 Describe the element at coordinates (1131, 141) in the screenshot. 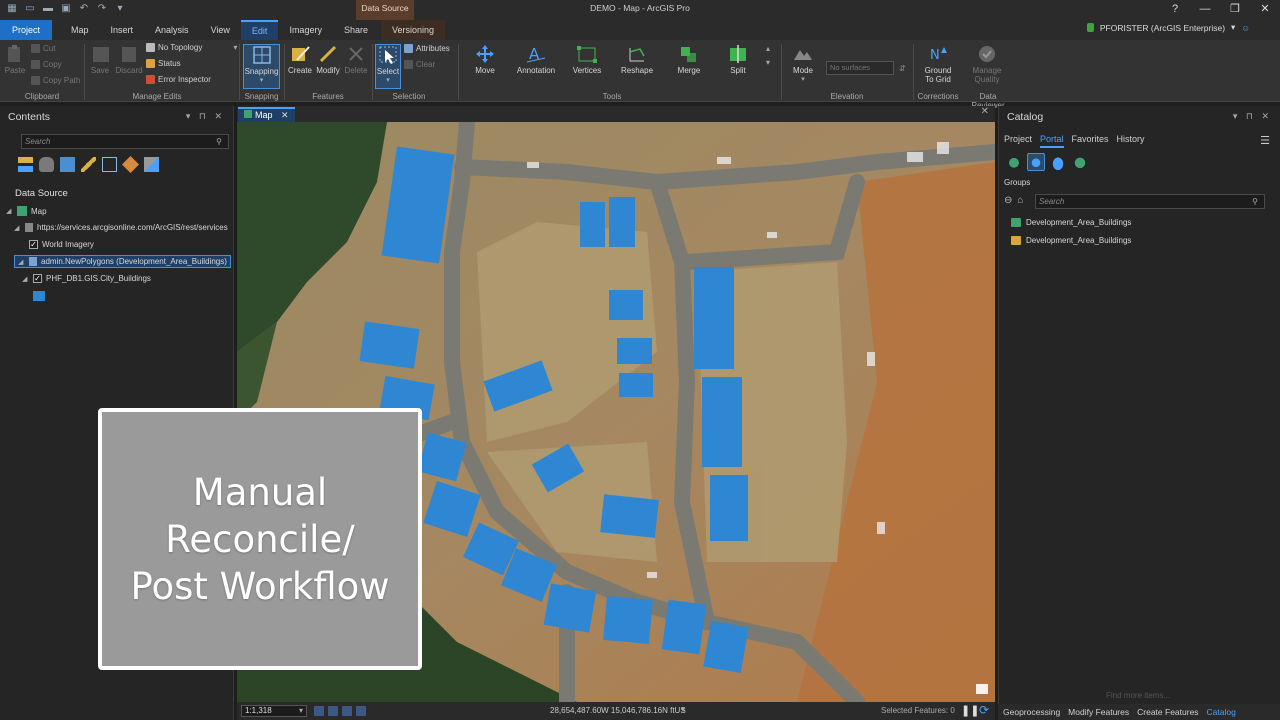

I see `catalog-tab-history: History` at that location.